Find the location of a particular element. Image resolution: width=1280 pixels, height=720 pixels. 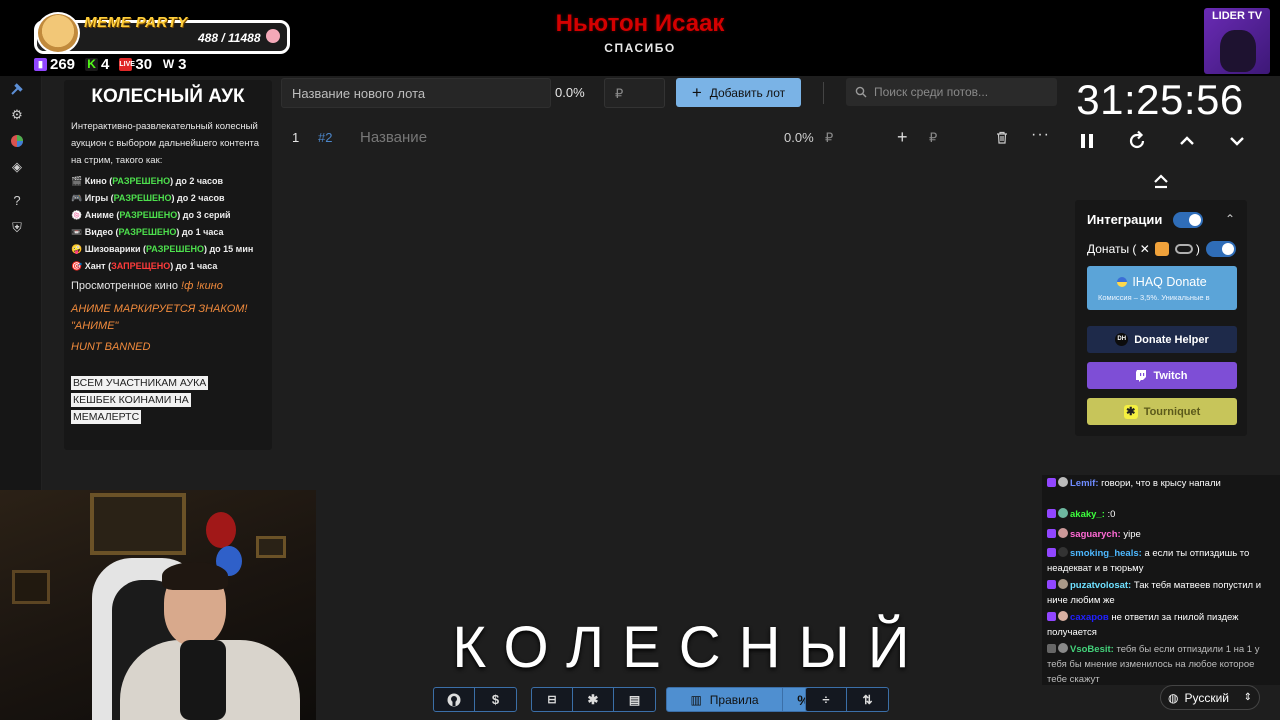

anime-note: АНИМЕ МАРКИРУЕТСЯ ЗНАКОМ! "АНИМЕ" is located at coordinates (159, 317).